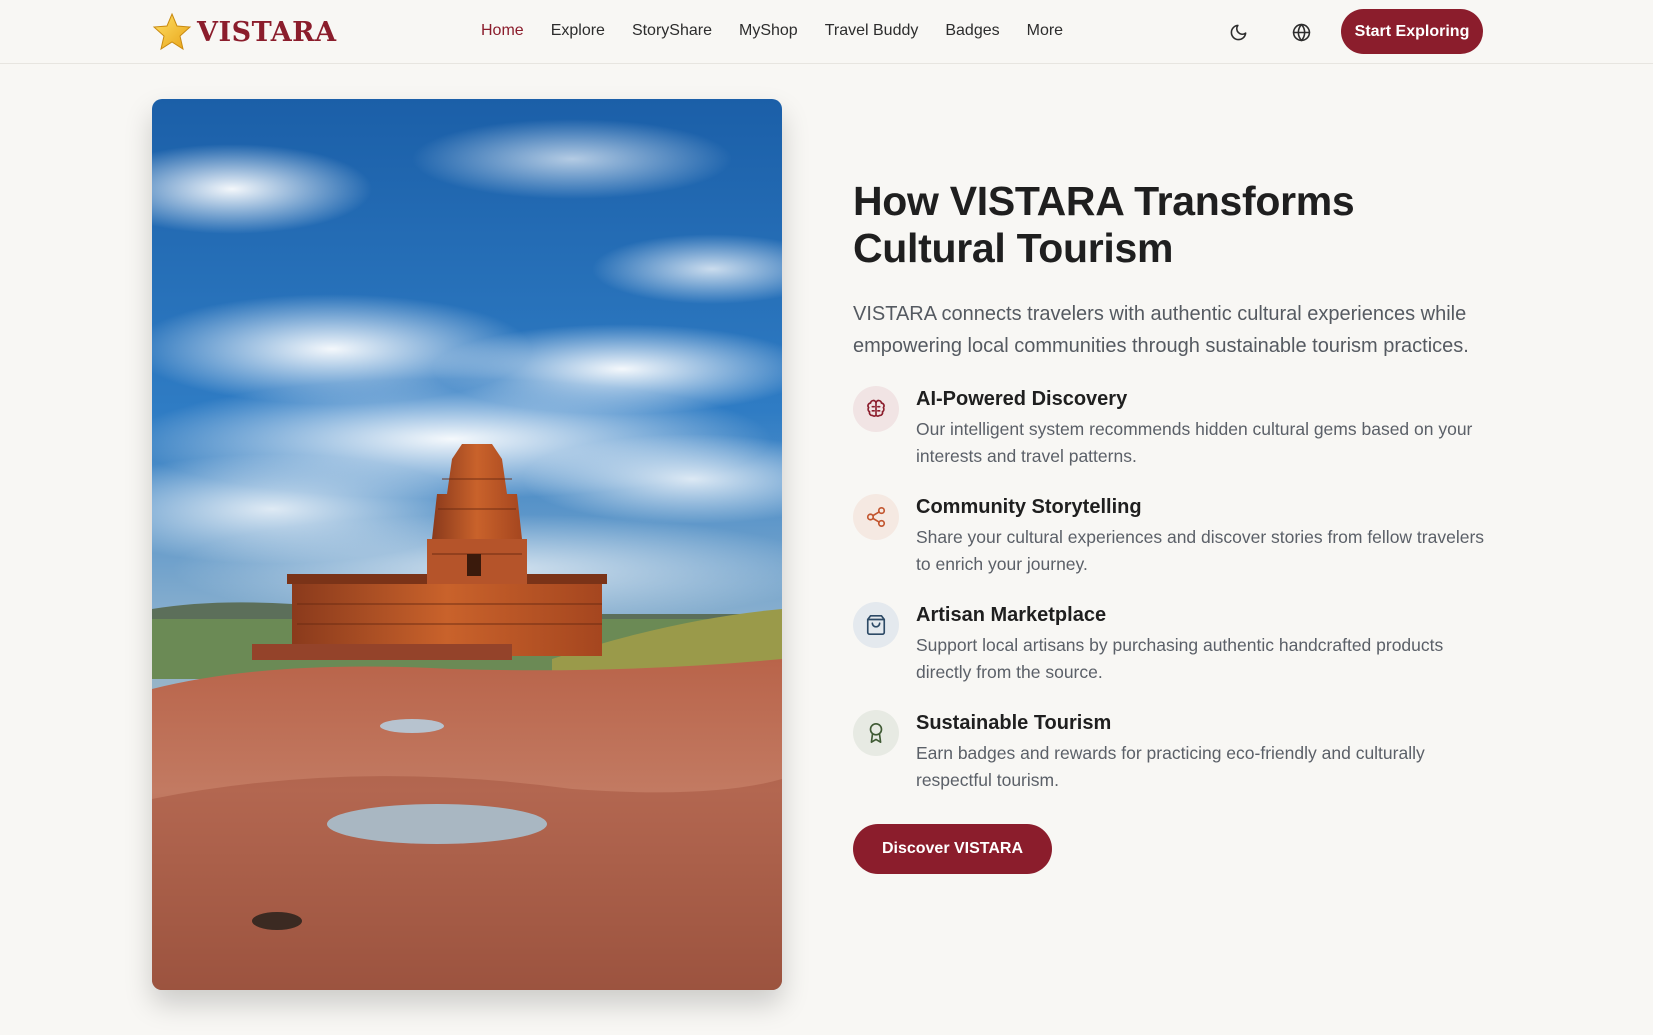 Image resolution: width=1653 pixels, height=1035 pixels. I want to click on brain-icon, so click(876, 408).